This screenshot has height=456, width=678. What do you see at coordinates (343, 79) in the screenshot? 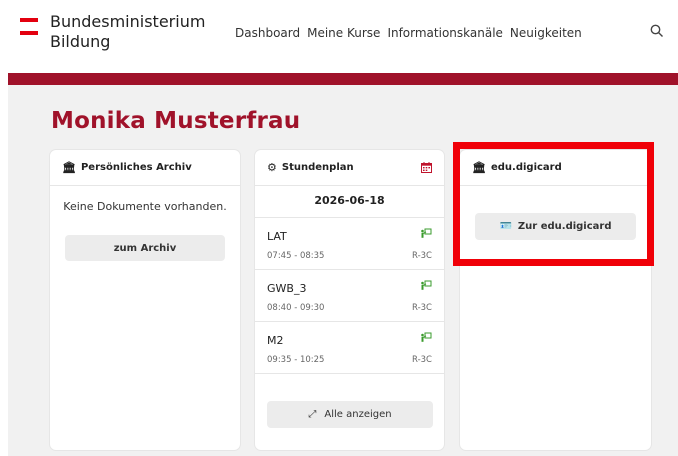
I see `header-accent-bar` at bounding box center [343, 79].